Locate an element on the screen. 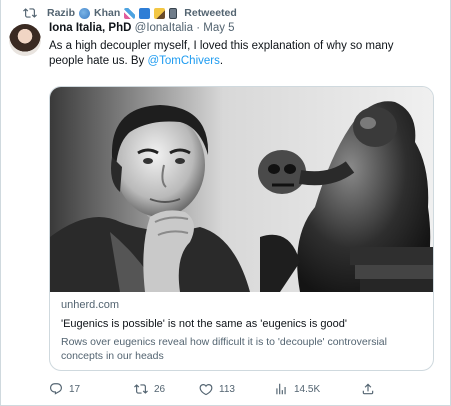 Image resolution: width=451 pixels, height=406 pixels. mention-link: @TomChivers is located at coordinates (183, 61).